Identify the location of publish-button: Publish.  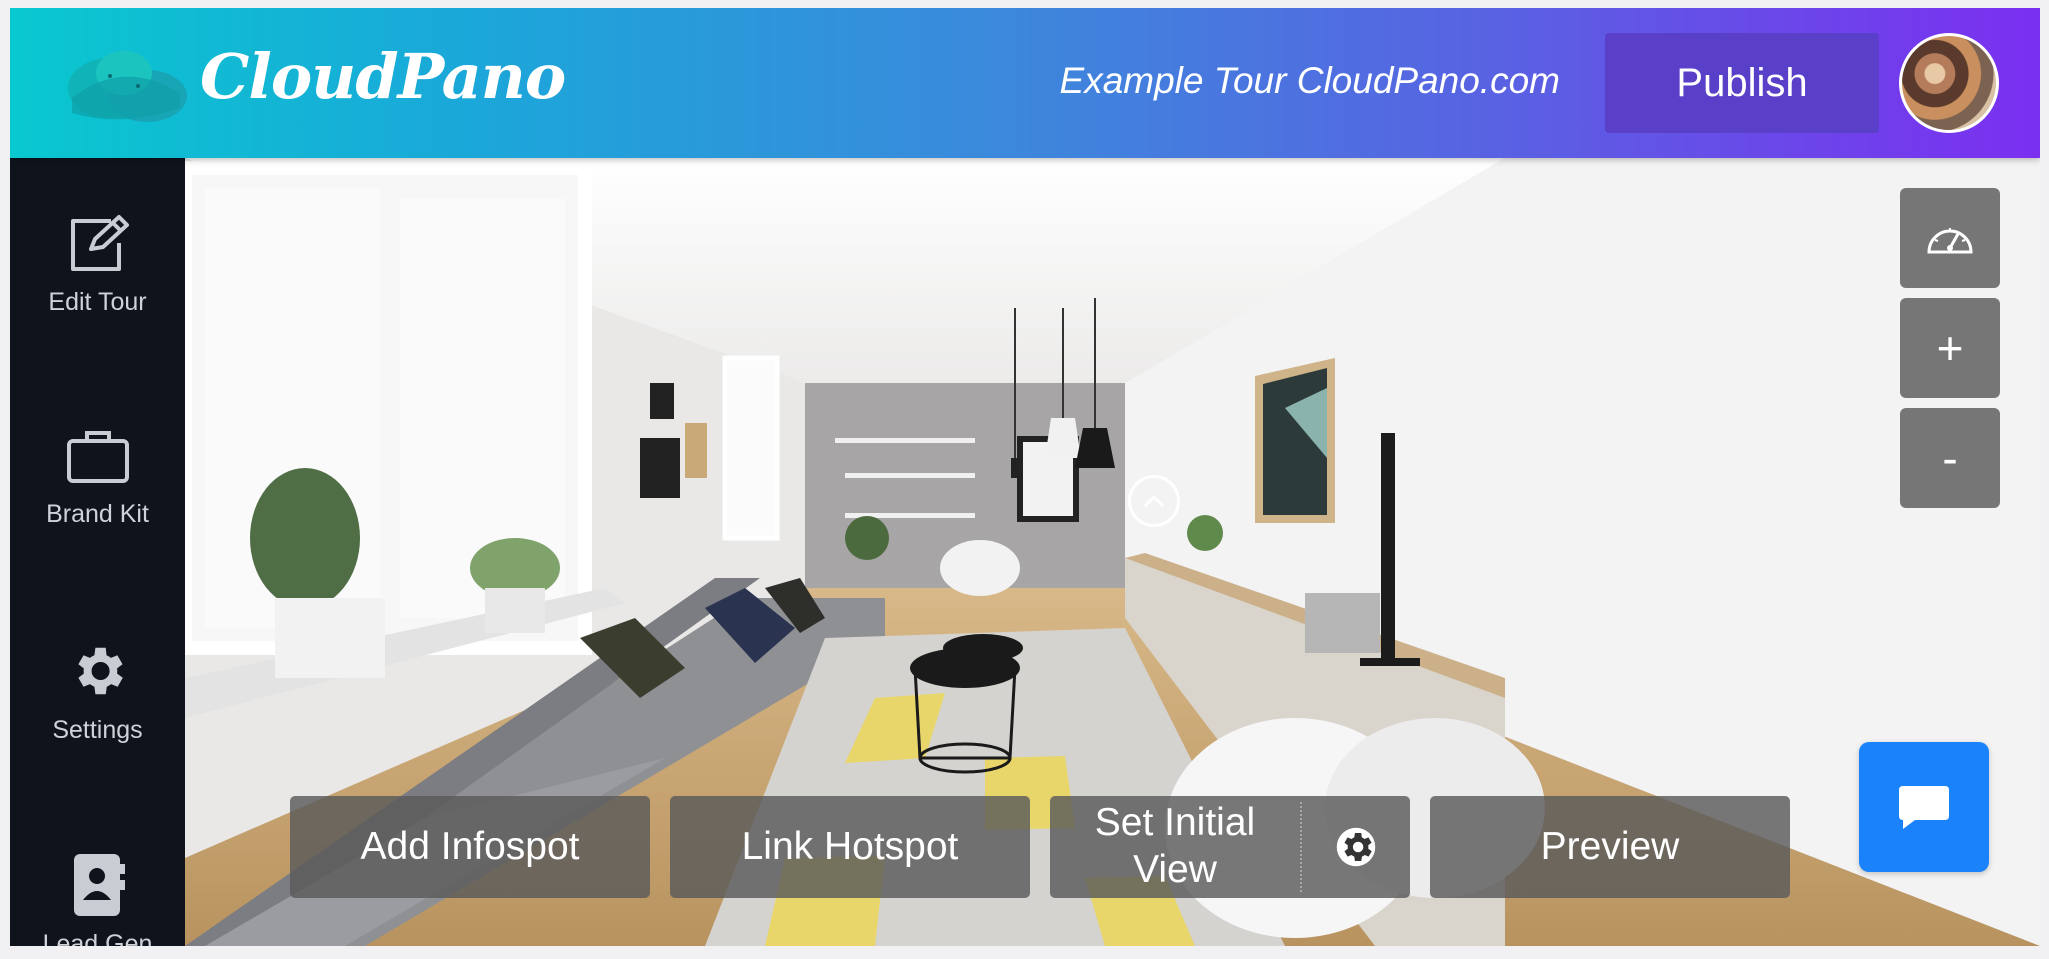
(1742, 83).